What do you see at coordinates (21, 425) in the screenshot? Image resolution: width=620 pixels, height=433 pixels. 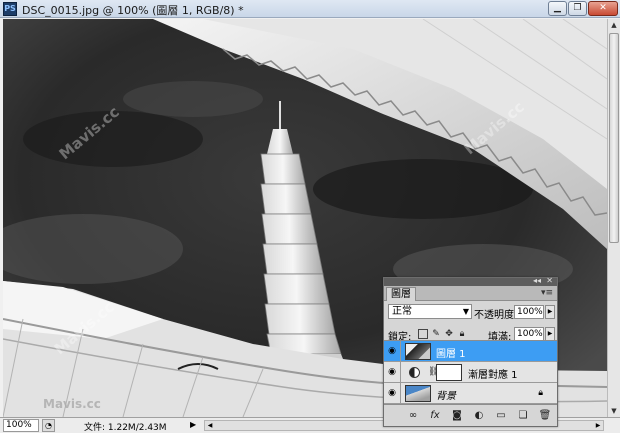 I see `zoom-input: 100%` at bounding box center [21, 425].